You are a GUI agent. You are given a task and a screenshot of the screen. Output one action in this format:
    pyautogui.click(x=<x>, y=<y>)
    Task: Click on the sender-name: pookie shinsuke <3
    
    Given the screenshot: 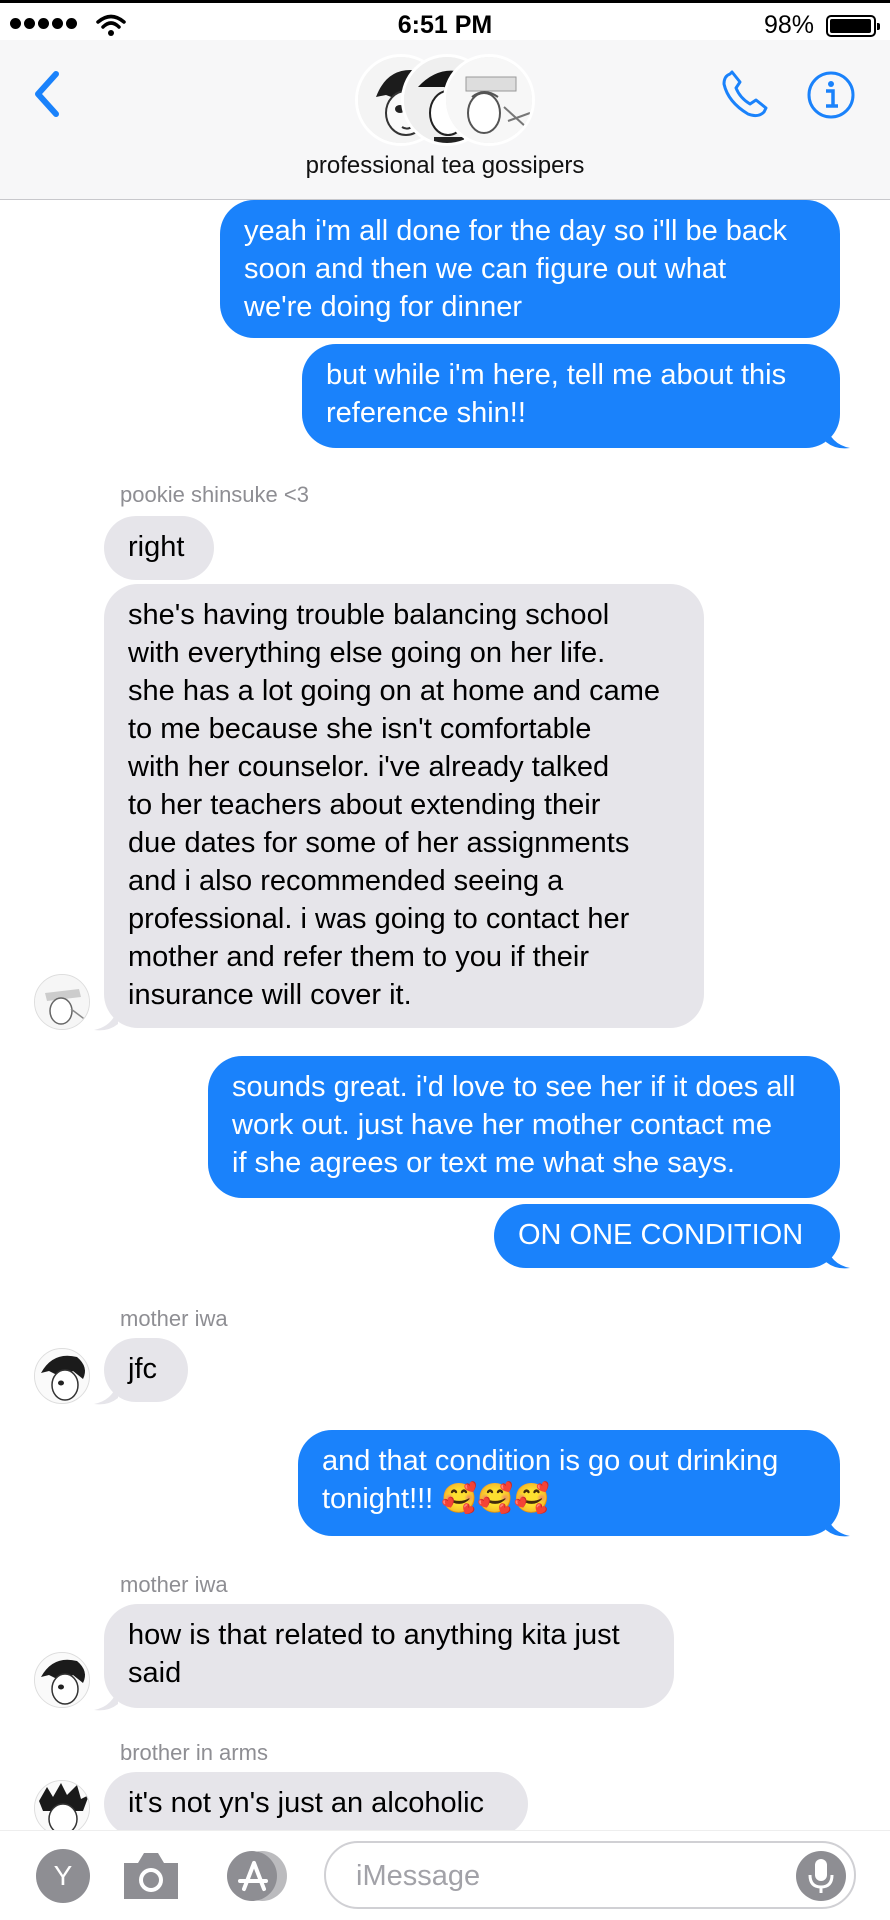 What is the action you would take?
    pyautogui.click(x=214, y=494)
    